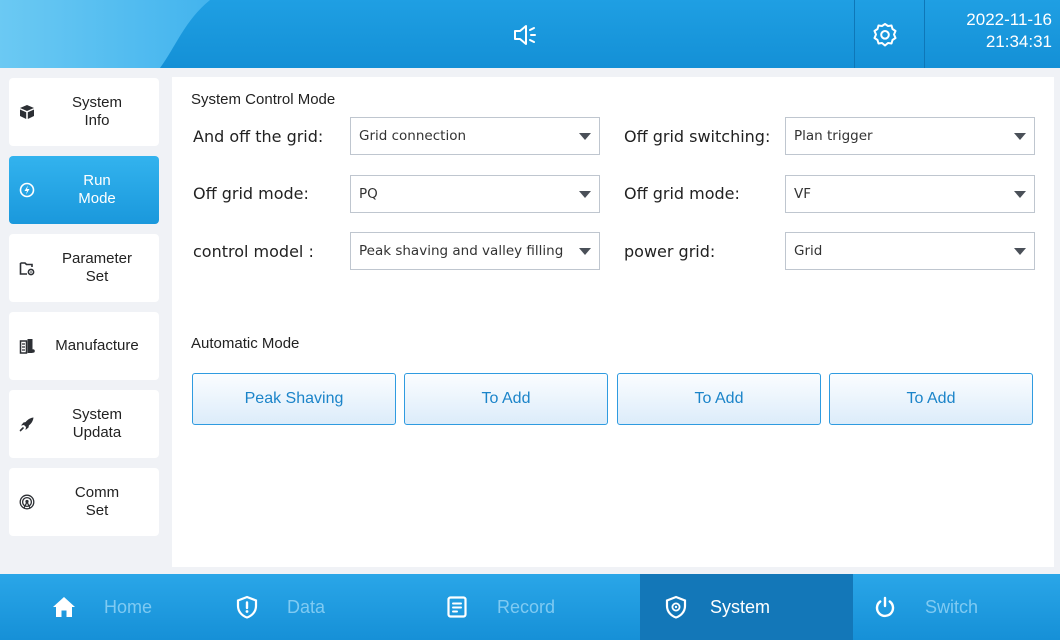 Image resolution: width=1060 pixels, height=640 pixels. I want to click on building-icon, so click(27, 346).